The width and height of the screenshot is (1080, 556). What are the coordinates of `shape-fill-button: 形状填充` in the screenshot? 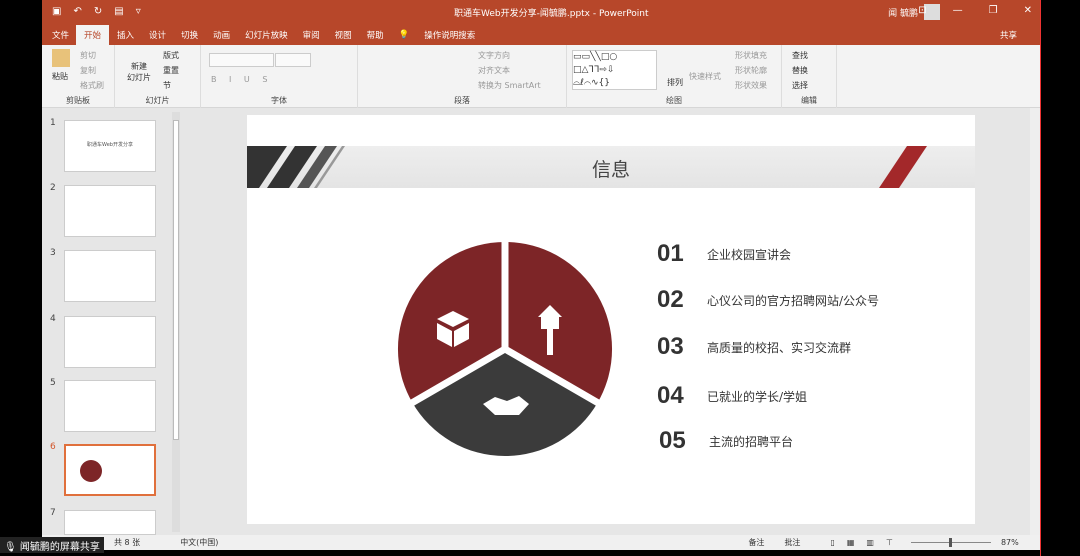 It's located at (751, 55).